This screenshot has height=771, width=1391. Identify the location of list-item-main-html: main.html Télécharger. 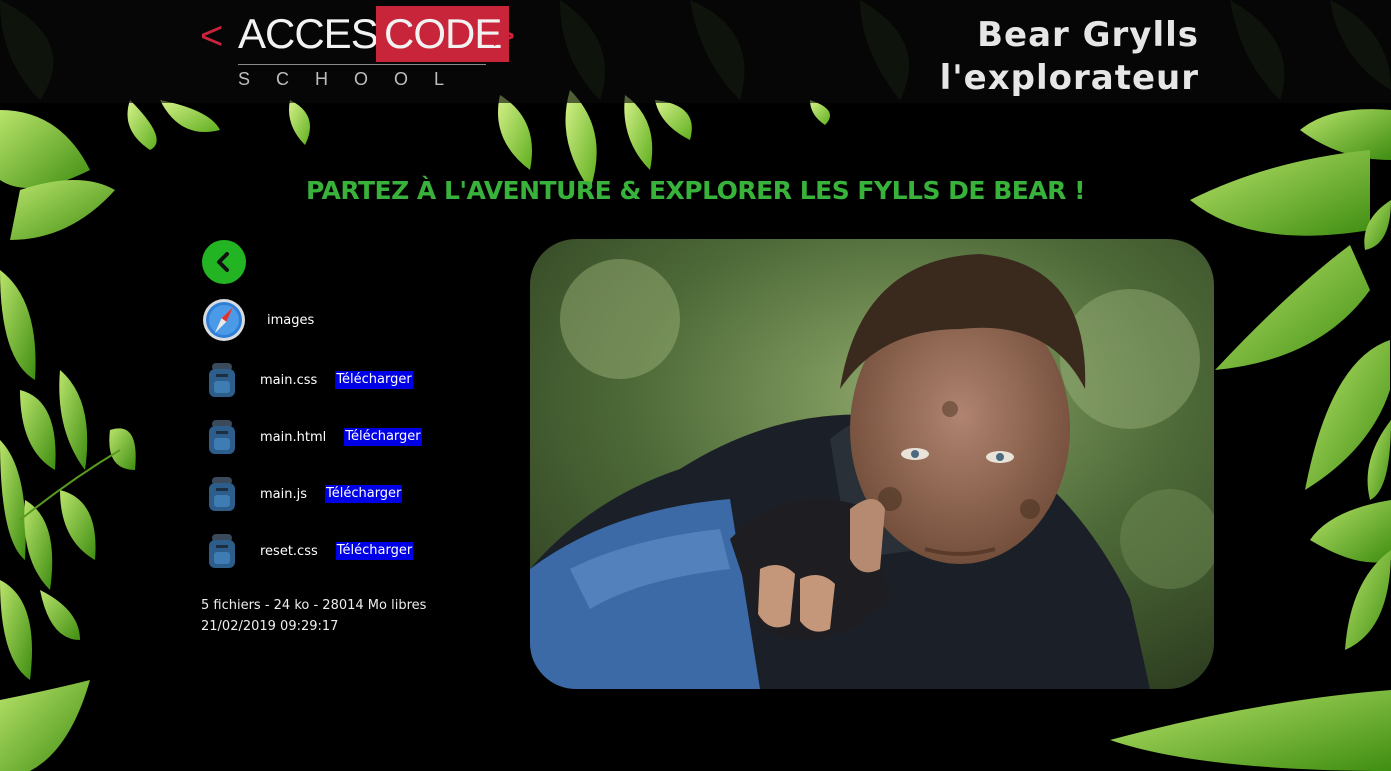
(312, 437).